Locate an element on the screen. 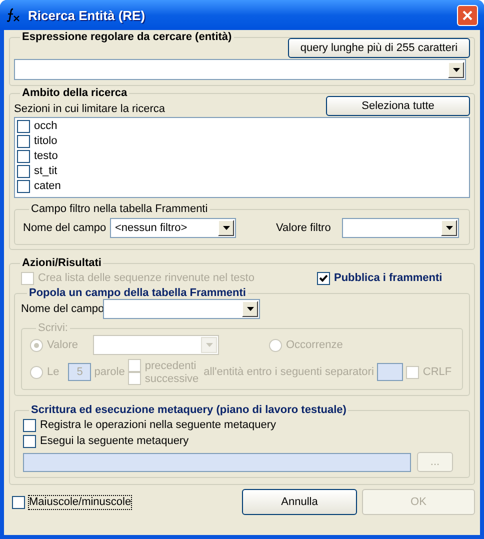  checkbox-option: Esegui la seguente metaquery is located at coordinates (242, 441).